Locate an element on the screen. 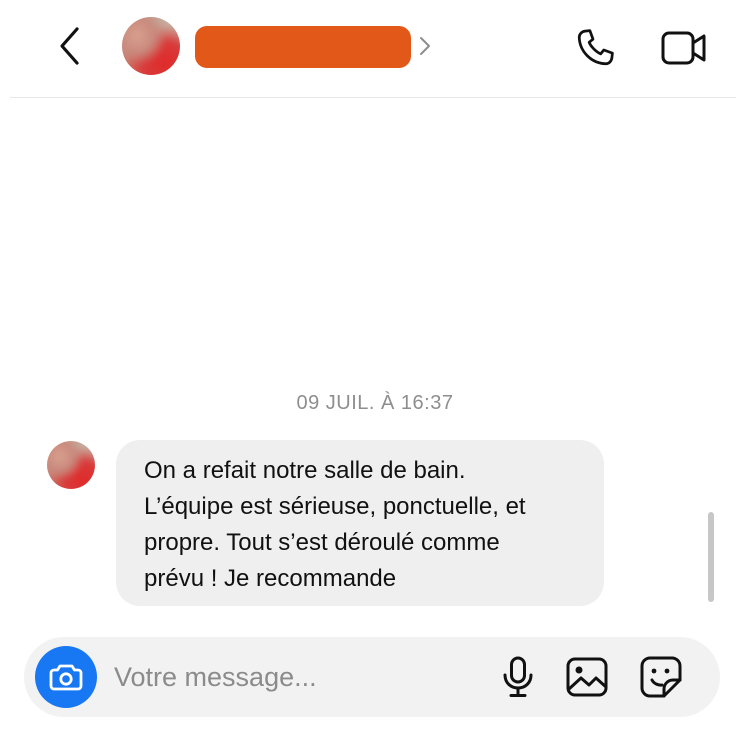 Image resolution: width=750 pixels, height=734 pixels. message-line: L’équipe est sérieuse, ponctuelle, et is located at coordinates (335, 506).